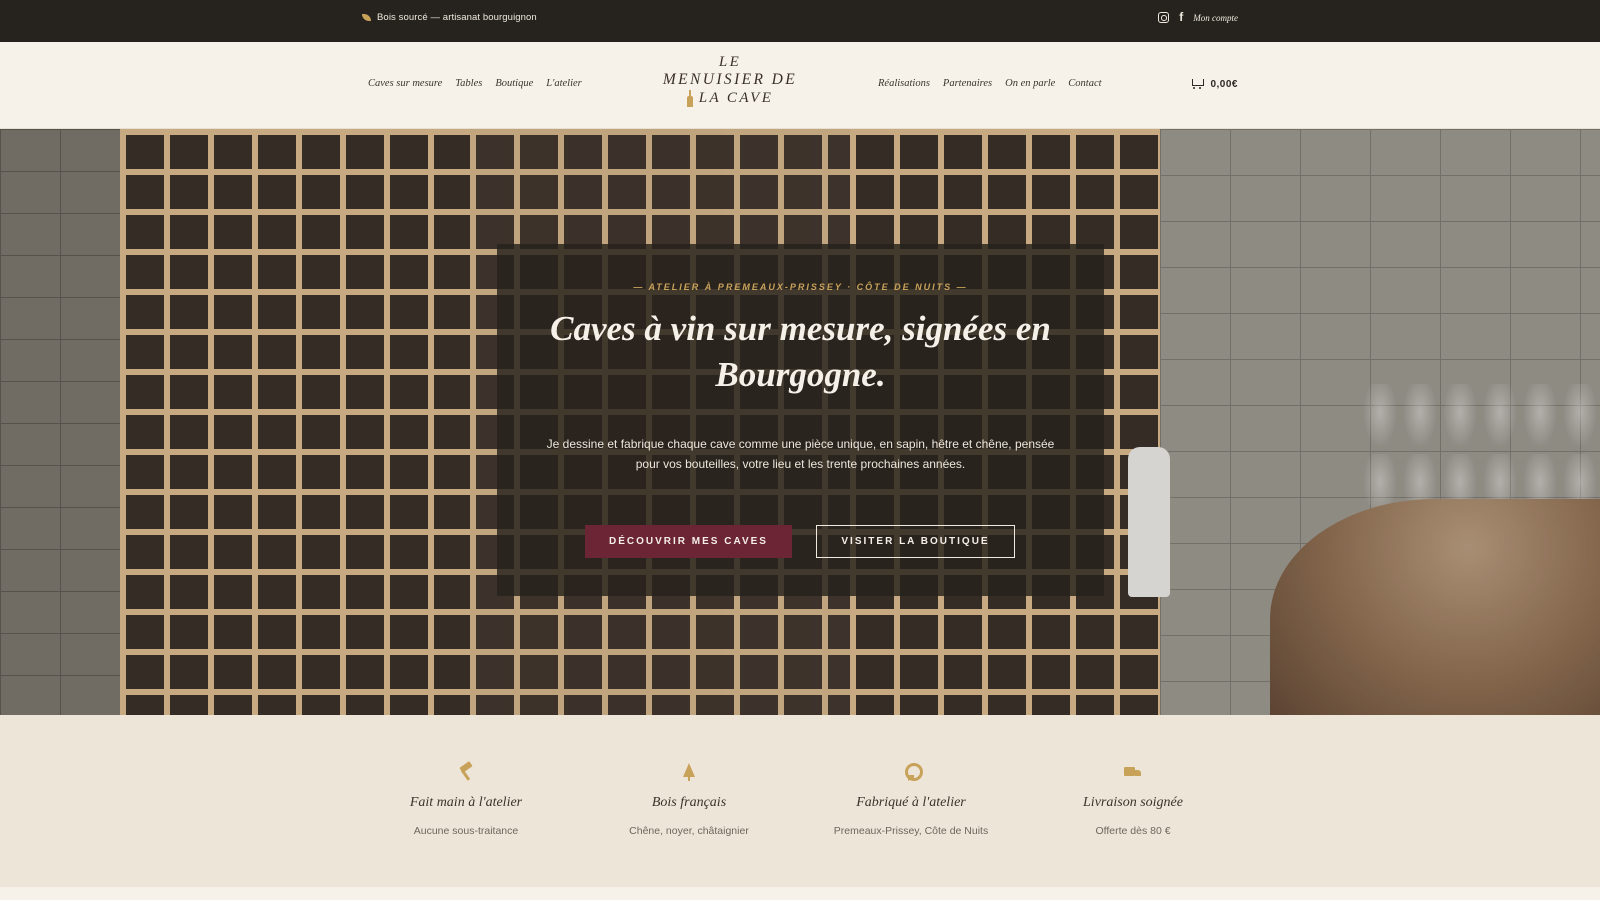  Describe the element at coordinates (689, 772) in the screenshot. I see `tree-icon` at that location.